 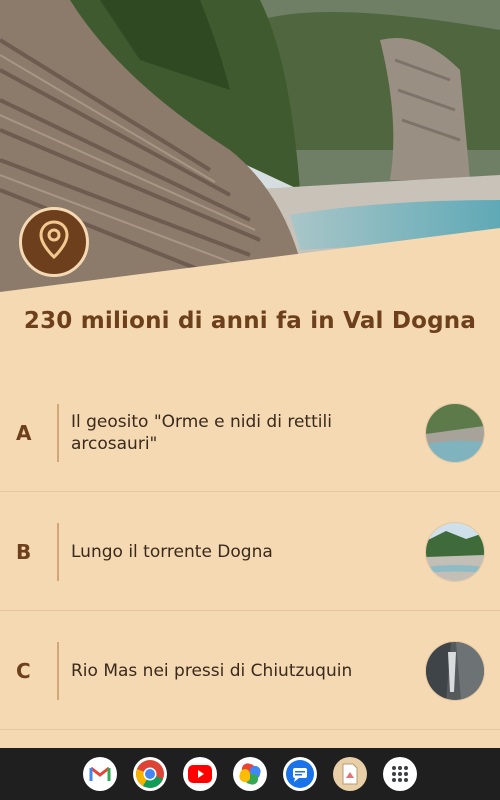 I want to click on page-title: 230 milioni di anni fa in Val Dogna, so click(x=250, y=321).